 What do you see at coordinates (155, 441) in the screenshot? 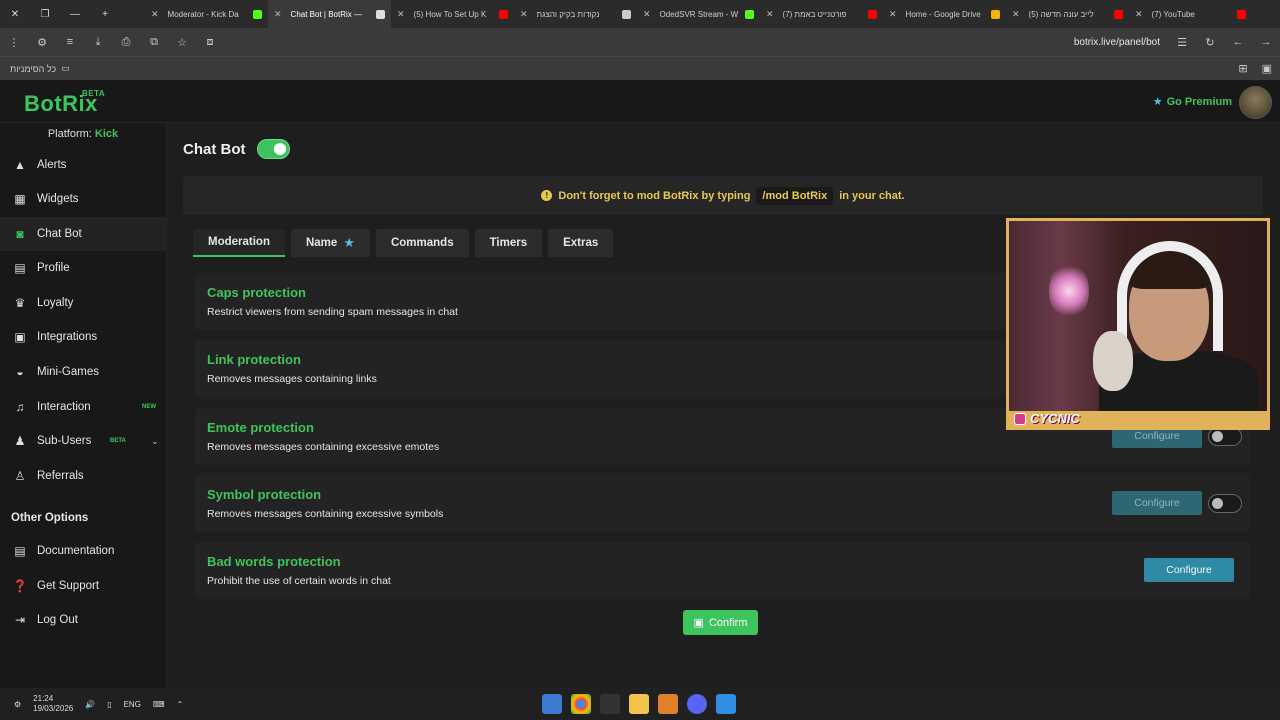
I see `chevron-down-icon: ⌄` at bounding box center [155, 441].